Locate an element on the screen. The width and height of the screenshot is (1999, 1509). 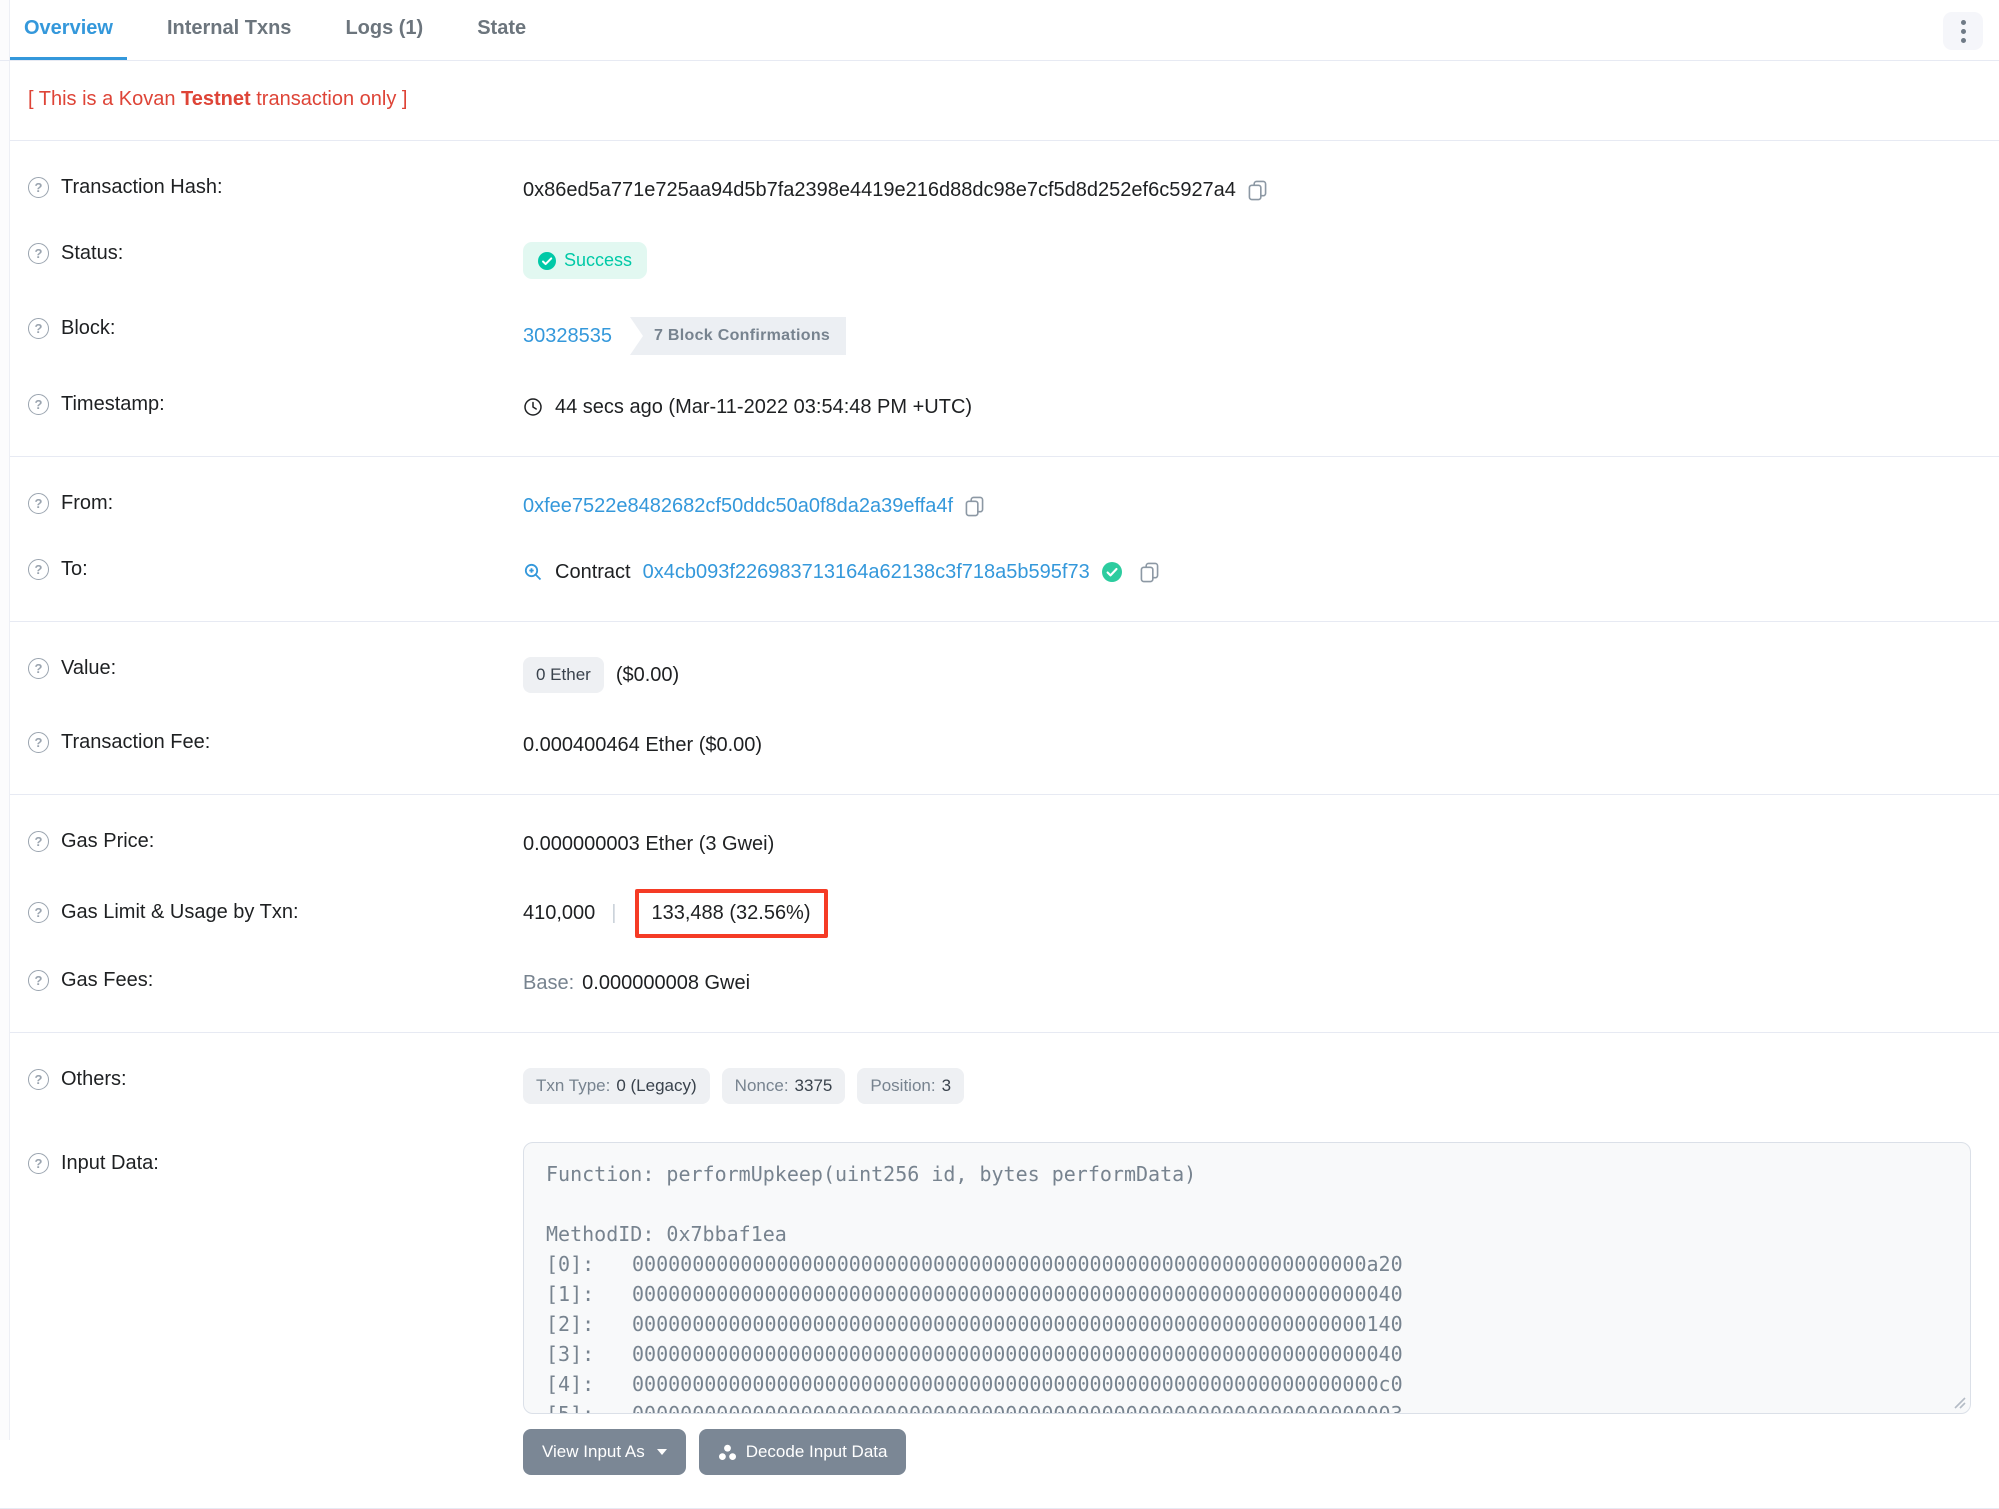
timestamp-label: Timestamp: is located at coordinates (113, 404).